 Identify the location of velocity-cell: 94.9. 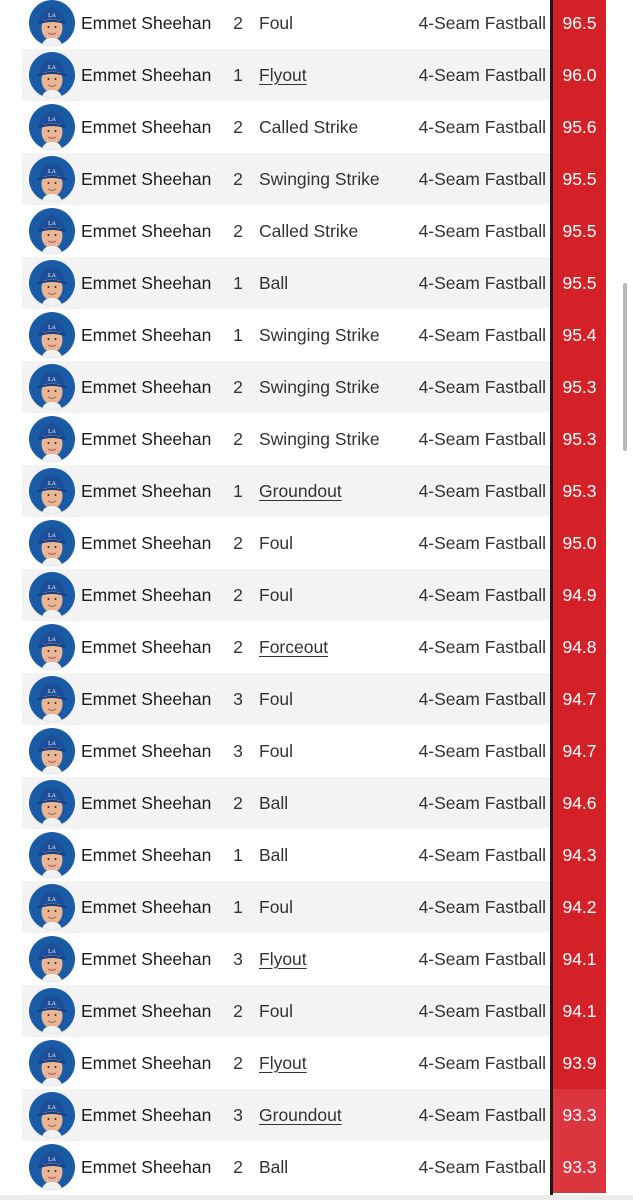
(579, 595).